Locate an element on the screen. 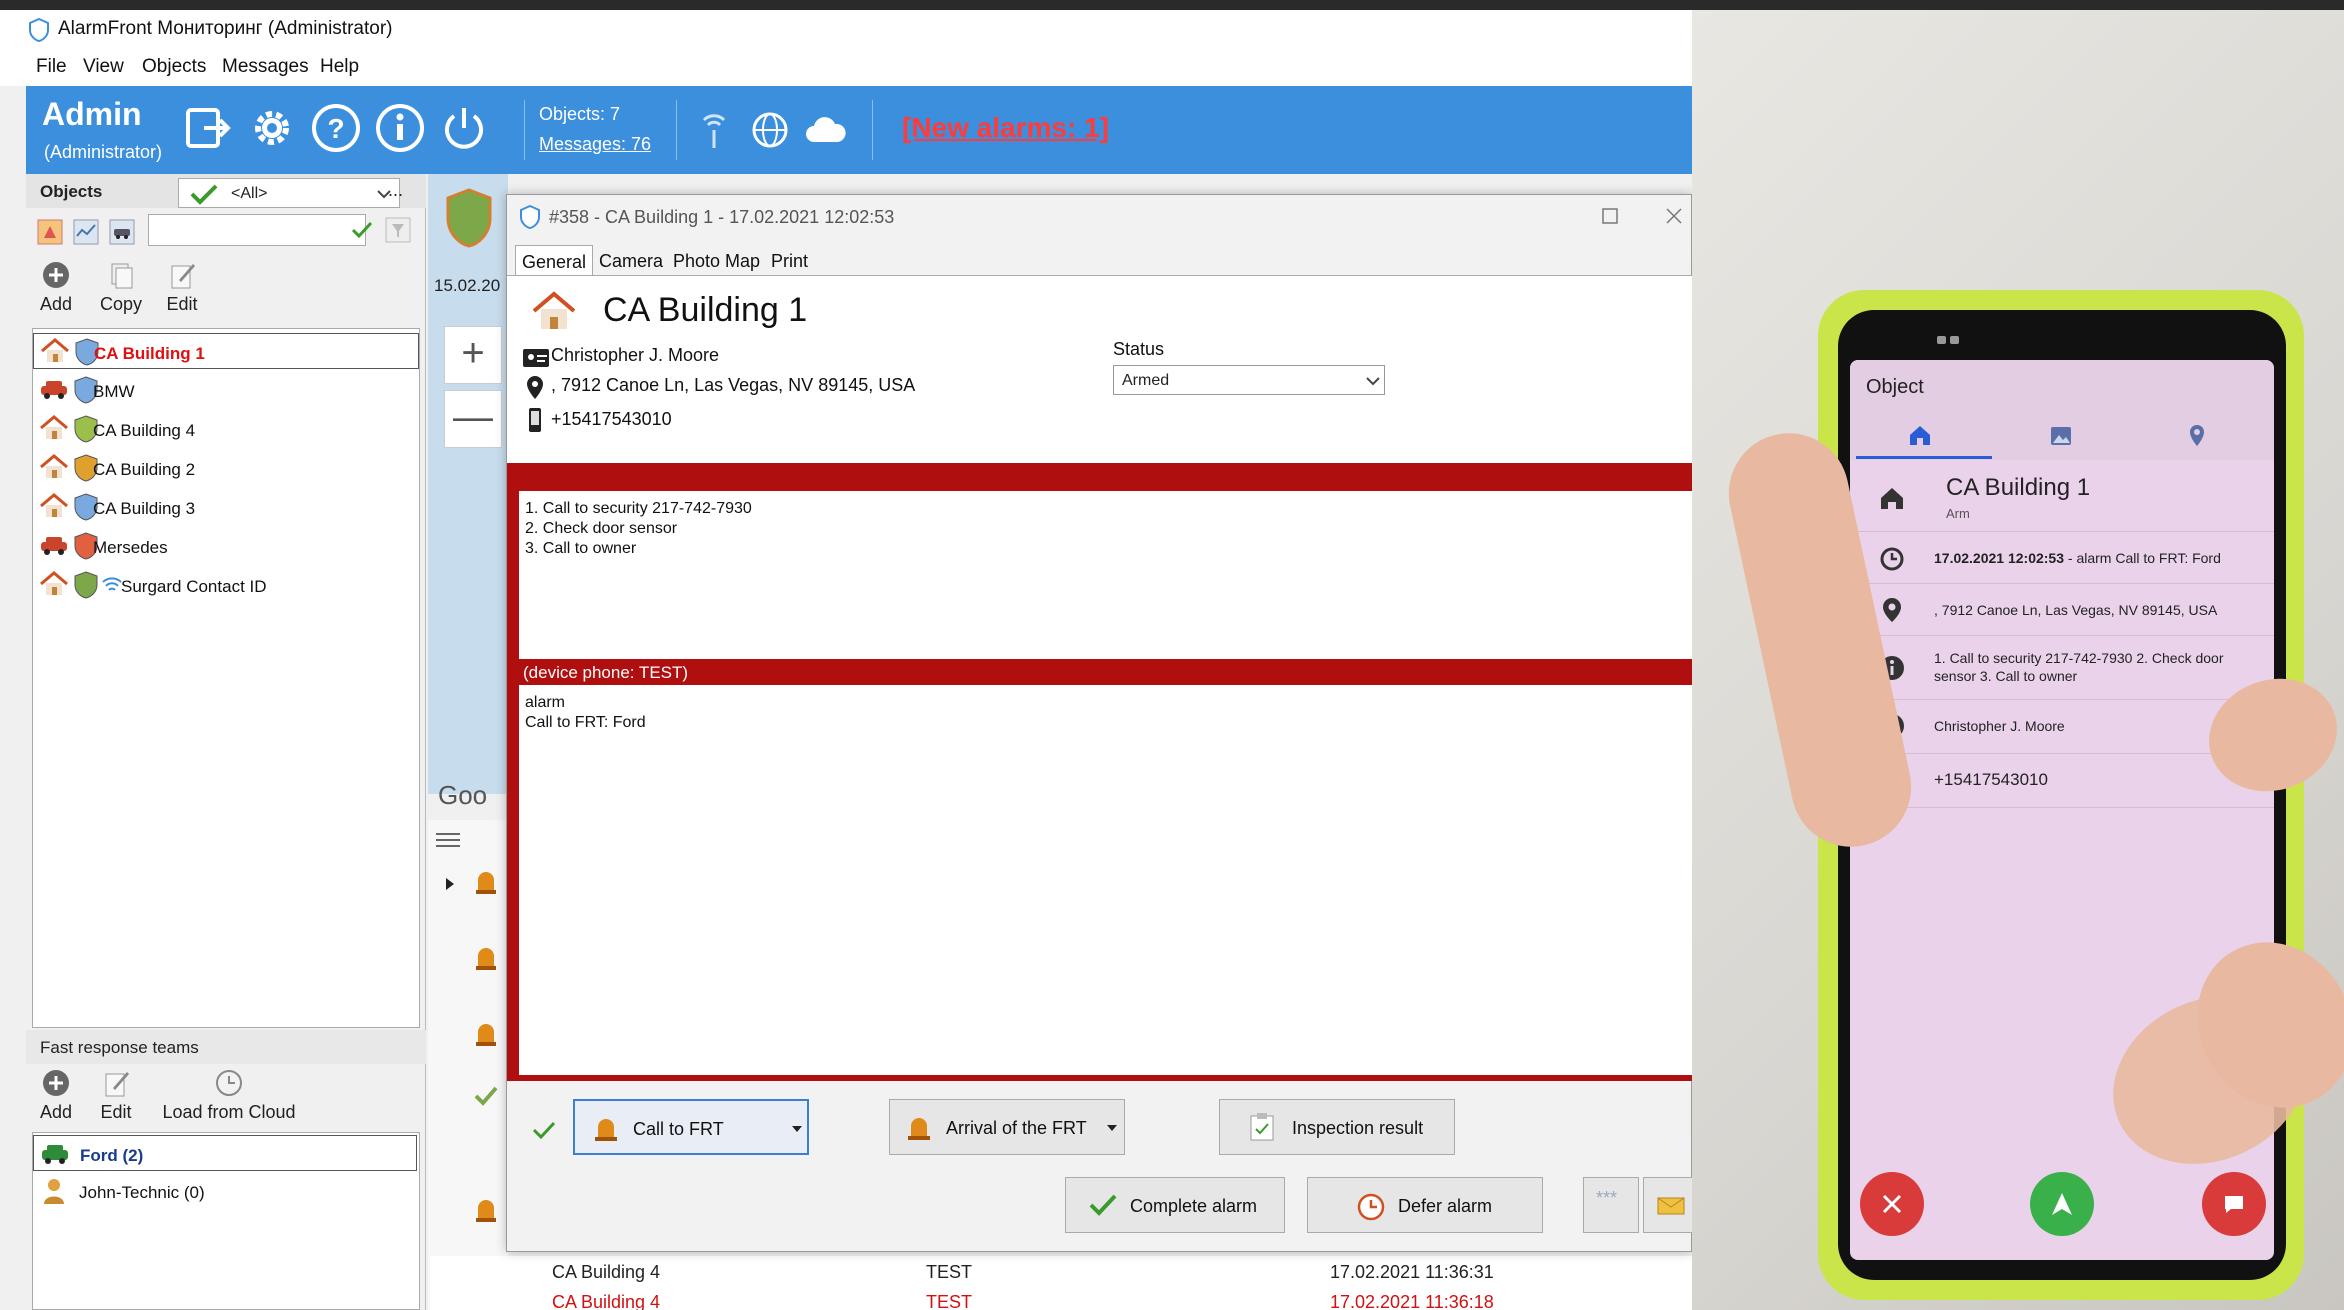 The image size is (2344, 1310). shield-logo-icon is located at coordinates (469, 218).